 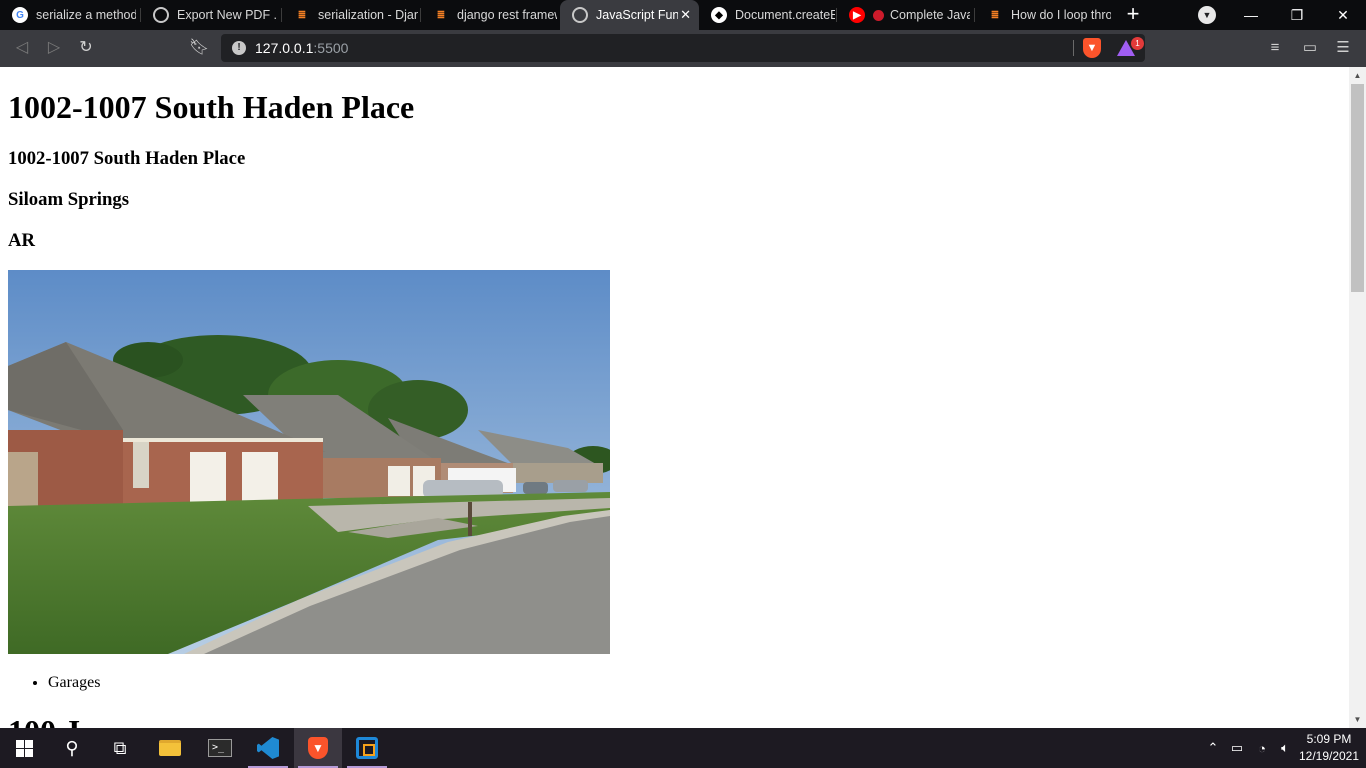 I want to click on windows-taskbar: ⚲ ⧉ >_ ▼ ⌃ ▭ ◔ 🔈︎ 5:09 PM 12/19/2021, so click(x=683, y=748).